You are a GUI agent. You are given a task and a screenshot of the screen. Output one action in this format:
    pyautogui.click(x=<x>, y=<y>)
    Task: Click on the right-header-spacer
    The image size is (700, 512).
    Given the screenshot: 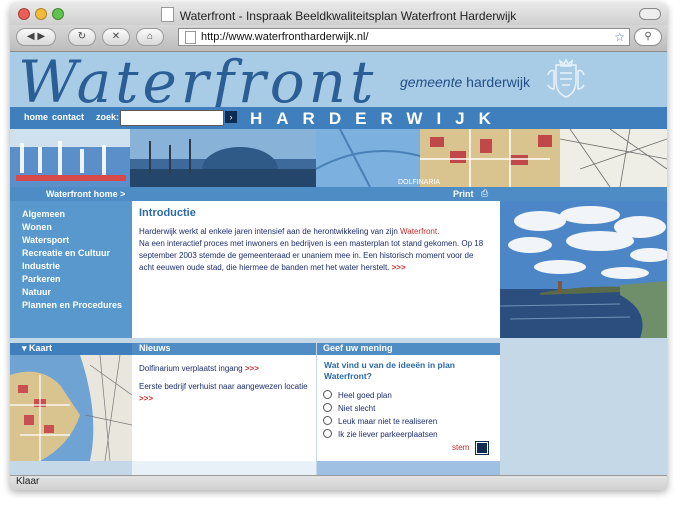 What is the action you would take?
    pyautogui.click(x=583, y=349)
    